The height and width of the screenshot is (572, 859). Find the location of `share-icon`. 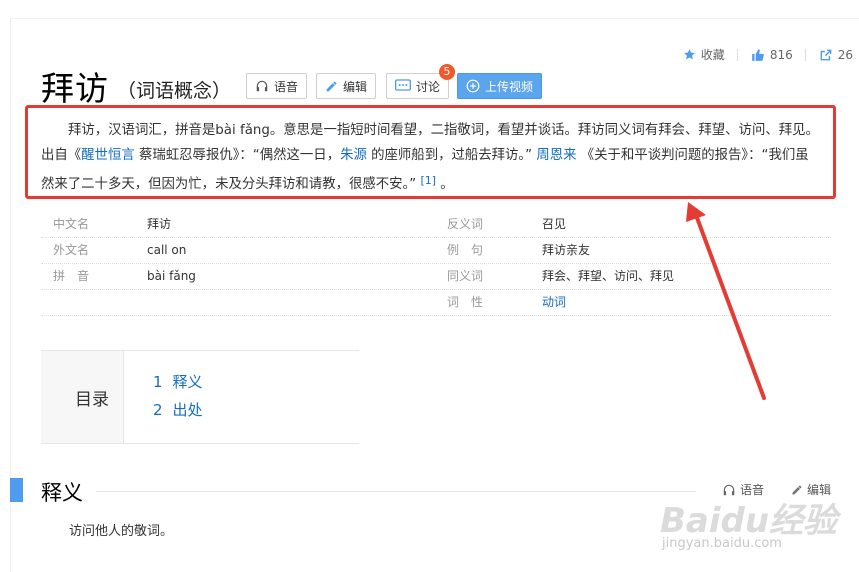

share-icon is located at coordinates (826, 54).